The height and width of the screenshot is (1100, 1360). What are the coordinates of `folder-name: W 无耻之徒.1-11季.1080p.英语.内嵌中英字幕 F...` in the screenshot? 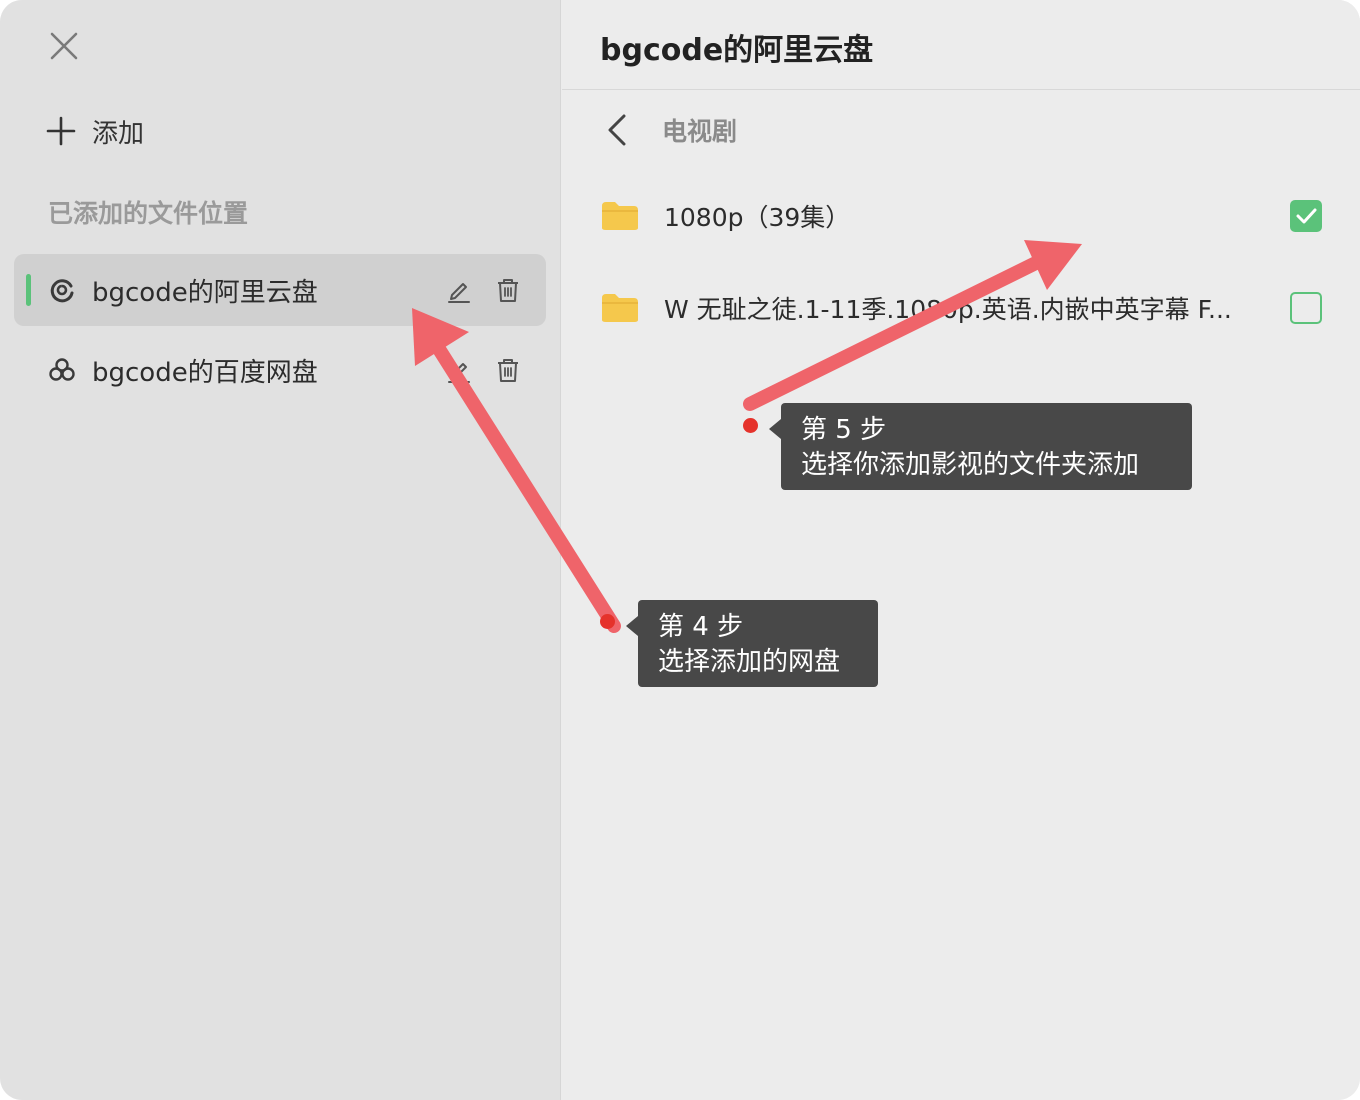 It's located at (948, 309).